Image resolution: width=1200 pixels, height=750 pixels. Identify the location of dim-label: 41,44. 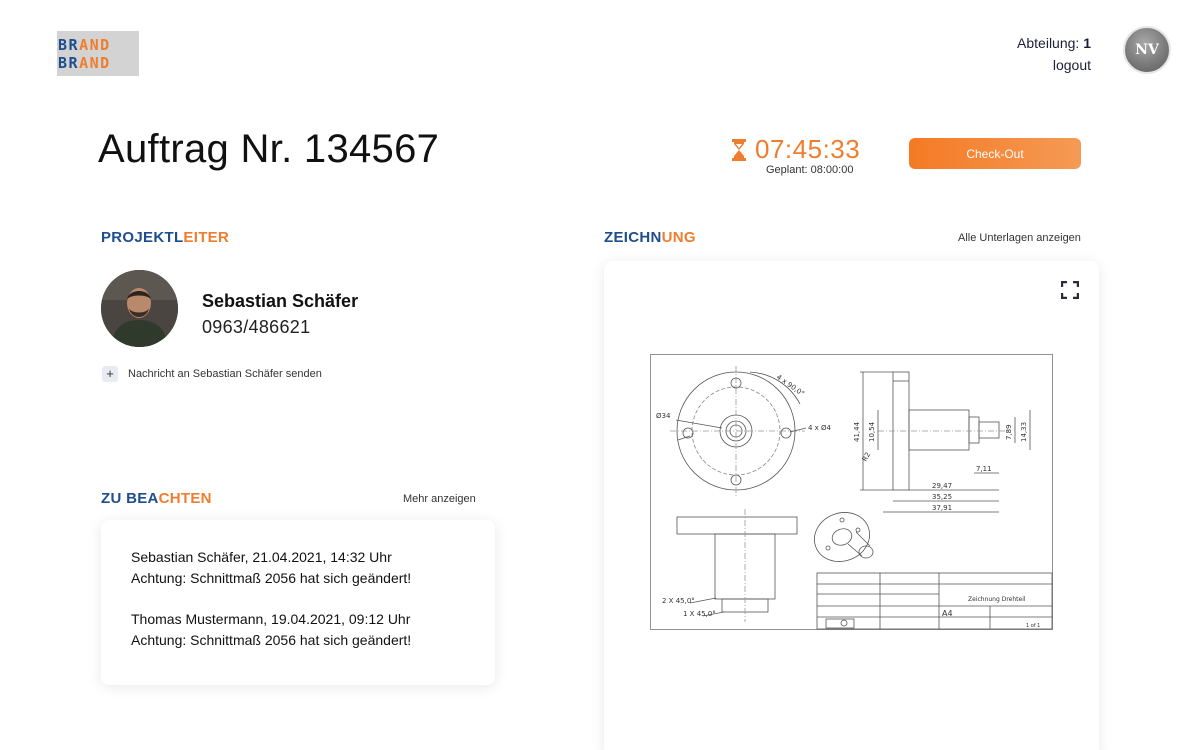
(857, 431).